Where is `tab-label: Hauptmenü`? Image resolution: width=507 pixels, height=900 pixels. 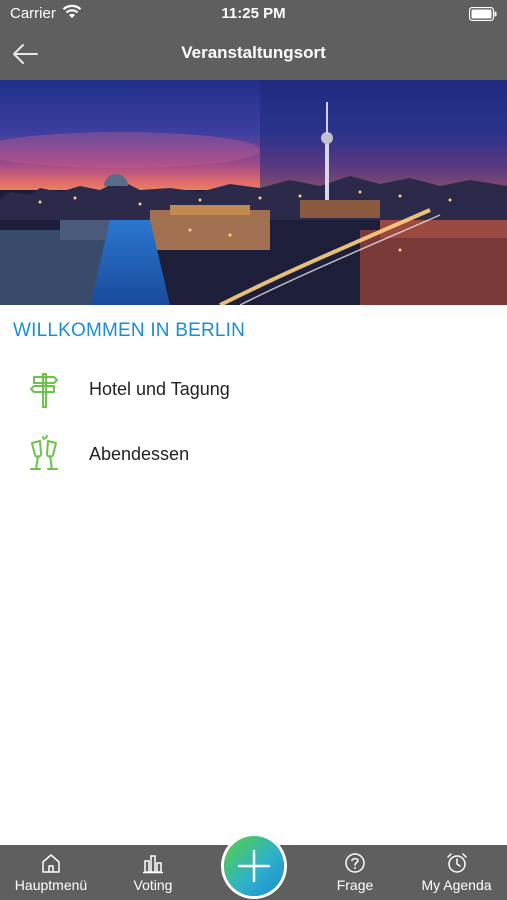 tab-label: Hauptmenü is located at coordinates (51, 885).